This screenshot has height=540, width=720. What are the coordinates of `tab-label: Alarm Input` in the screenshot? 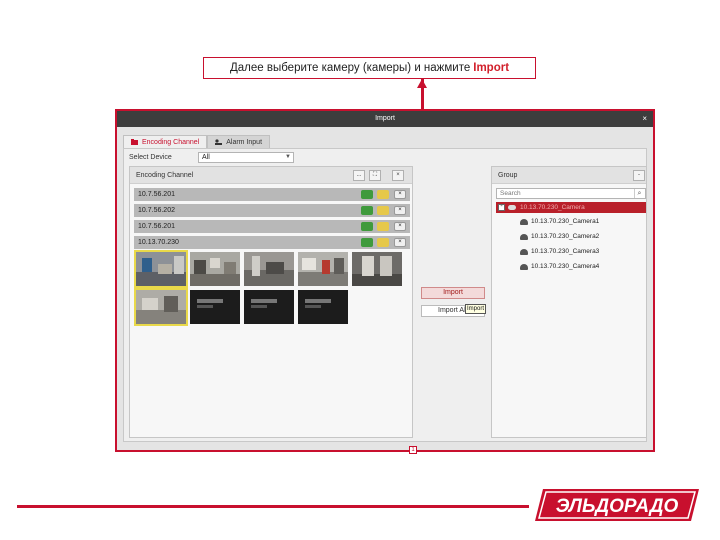 It's located at (244, 142).